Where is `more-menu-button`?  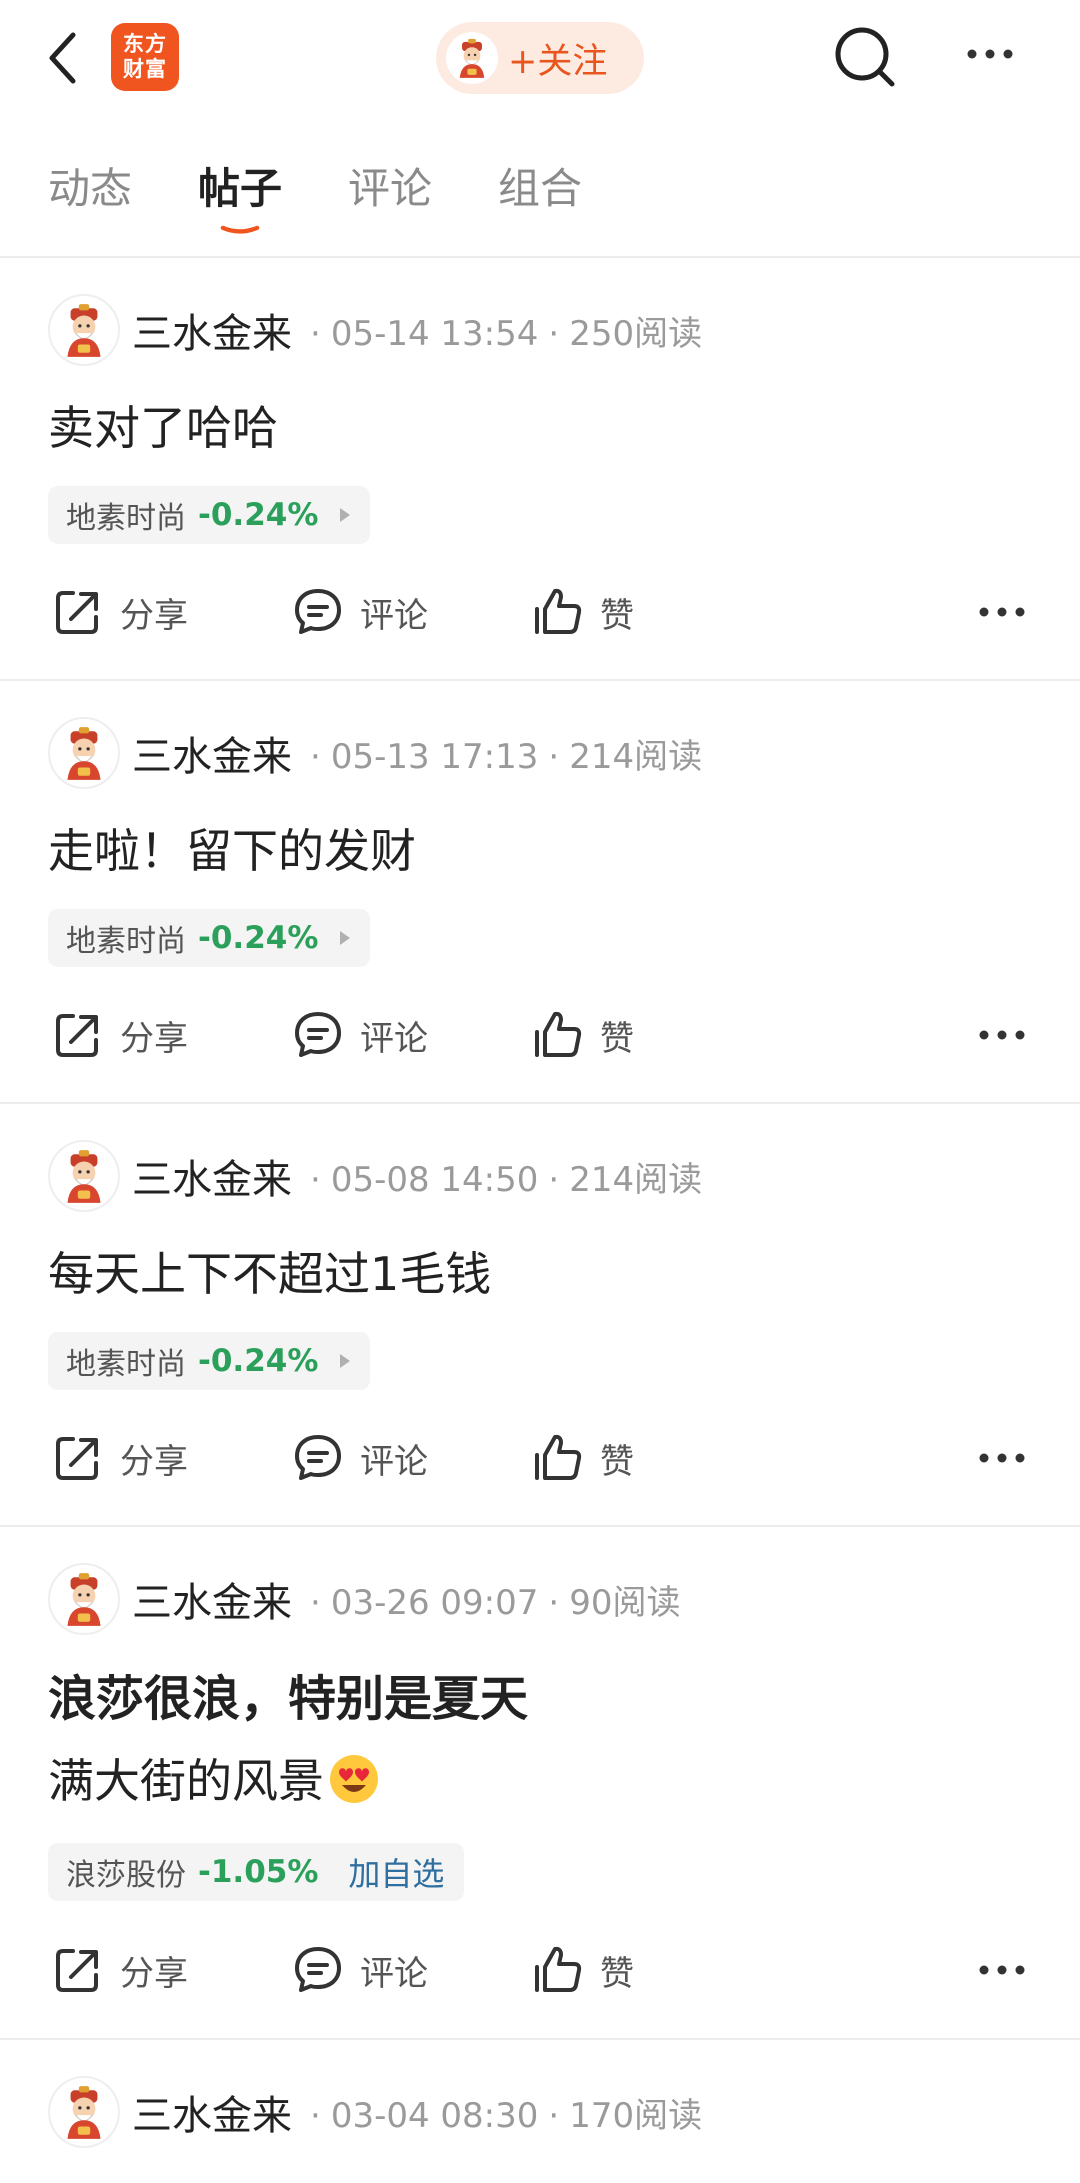 more-menu-button is located at coordinates (995, 57).